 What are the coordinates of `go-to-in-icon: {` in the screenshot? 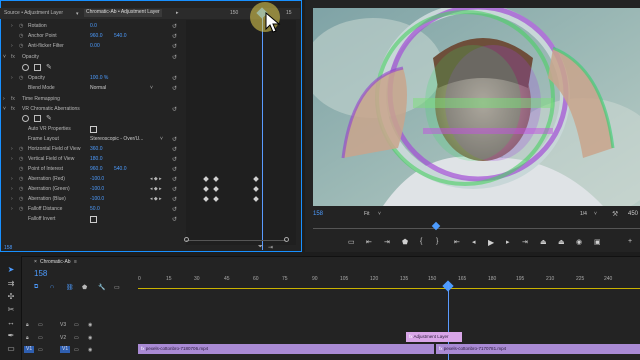 It's located at (421, 241).